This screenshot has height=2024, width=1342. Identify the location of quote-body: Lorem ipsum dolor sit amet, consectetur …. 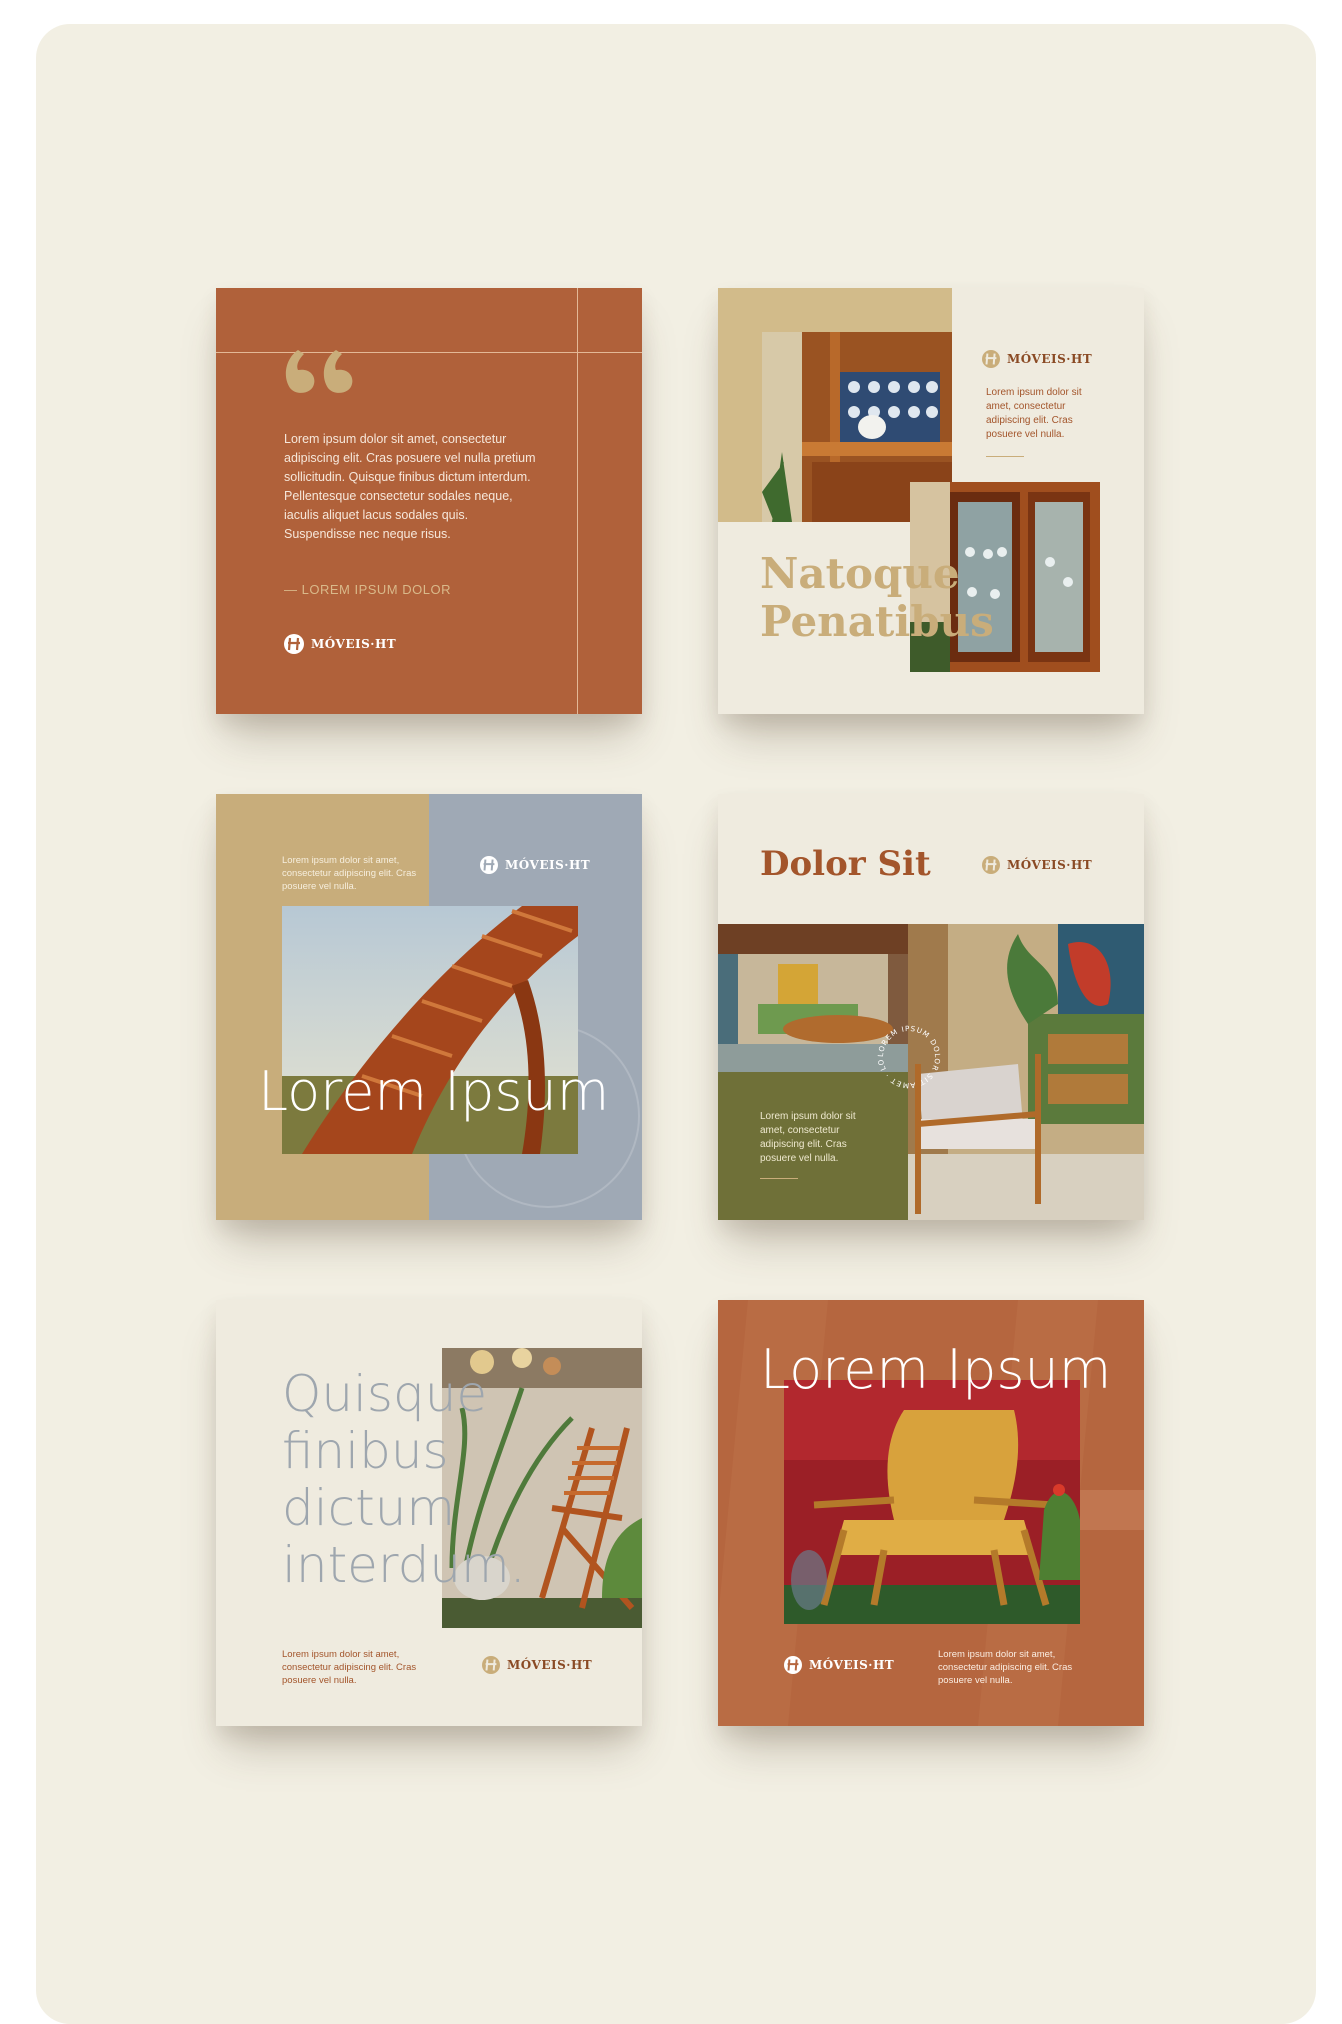
(410, 486).